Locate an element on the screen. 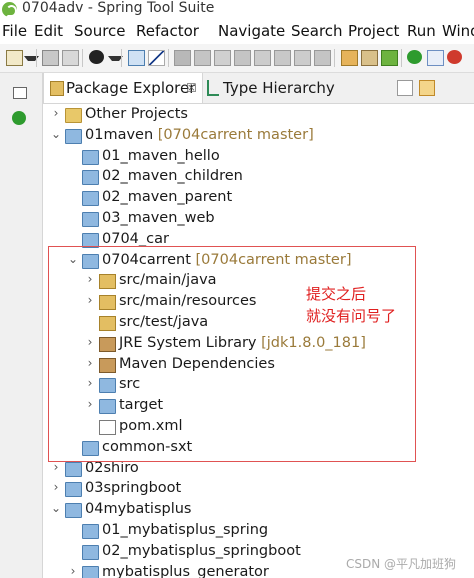 This screenshot has height=578, width=474. save-all-icon is located at coordinates (70, 58).